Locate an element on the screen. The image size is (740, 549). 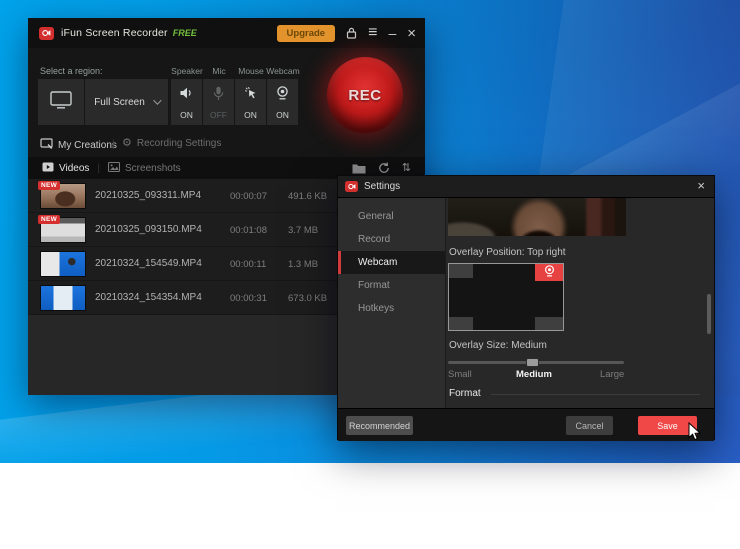
video-name: 20210324_154354.MP4 is located at coordinates (148, 297).